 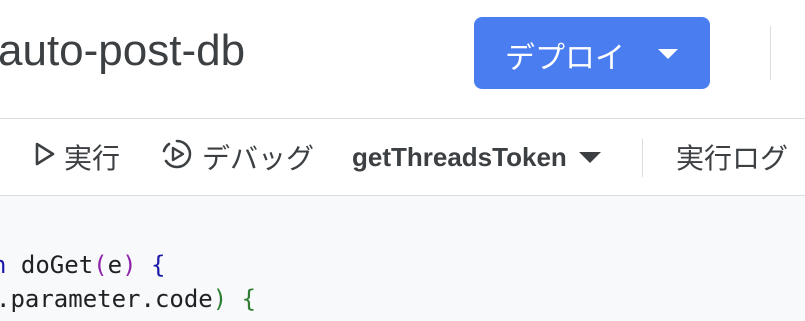 I want to click on chevron-down-icon, so click(x=668, y=54).